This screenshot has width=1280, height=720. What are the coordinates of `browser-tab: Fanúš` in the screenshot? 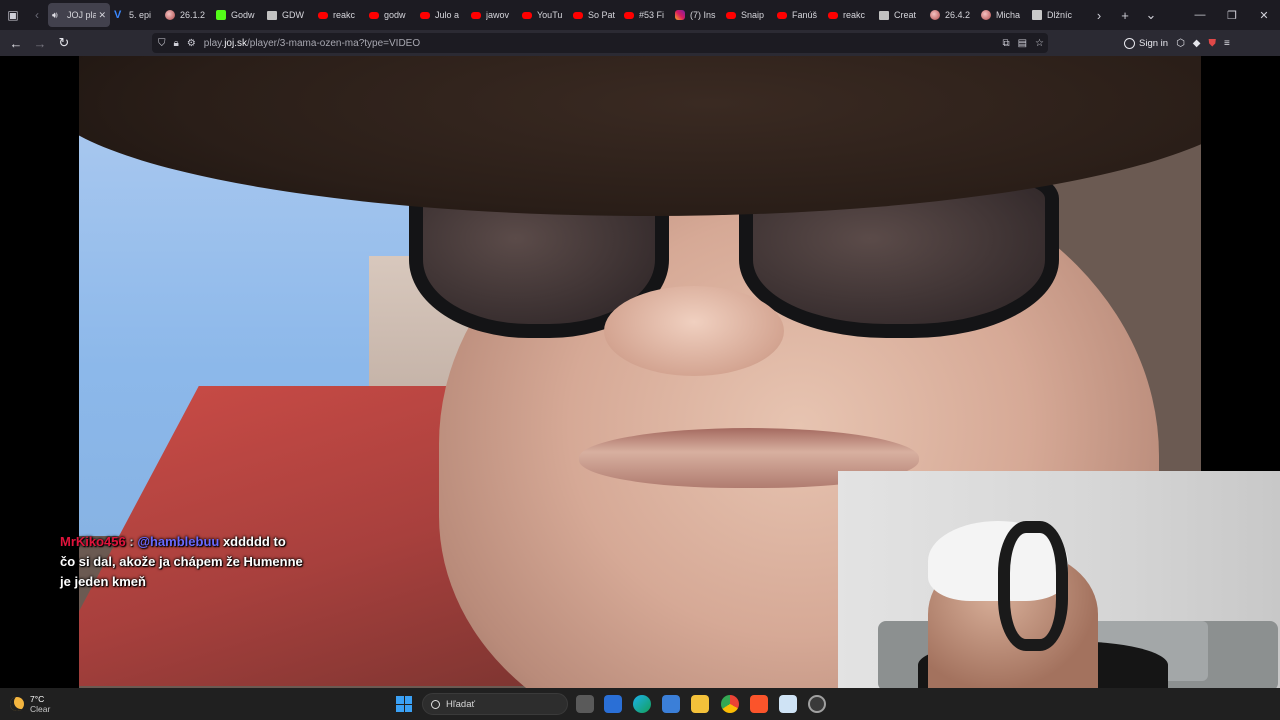 It's located at (798, 15).